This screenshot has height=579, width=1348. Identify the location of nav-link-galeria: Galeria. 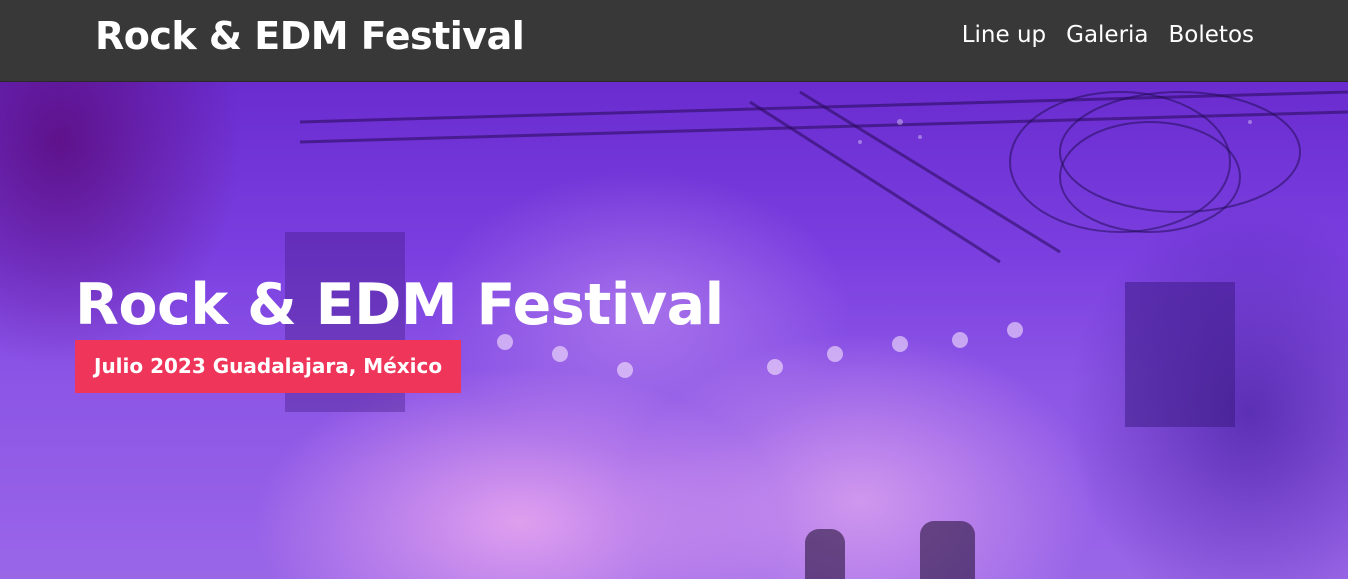
(1107, 35).